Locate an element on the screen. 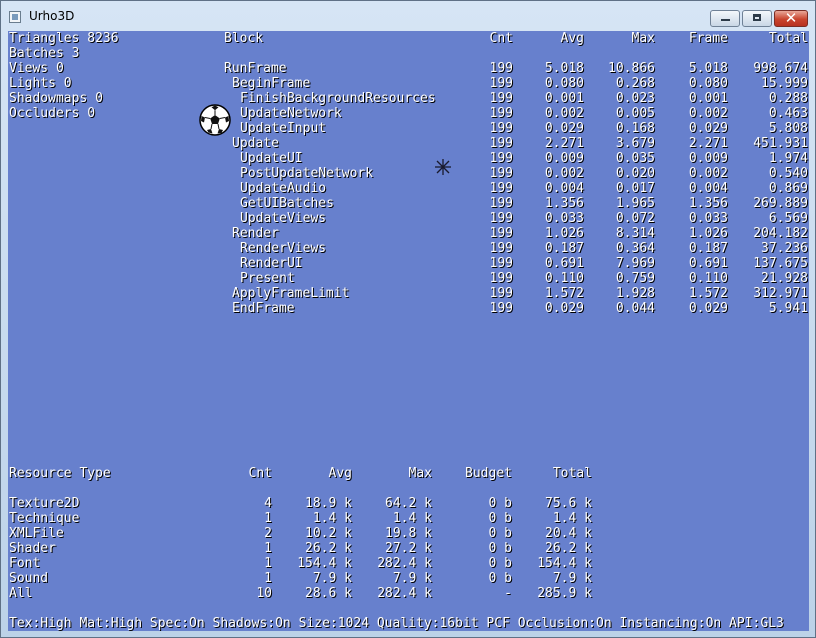  minimize-icon is located at coordinates (725, 20).